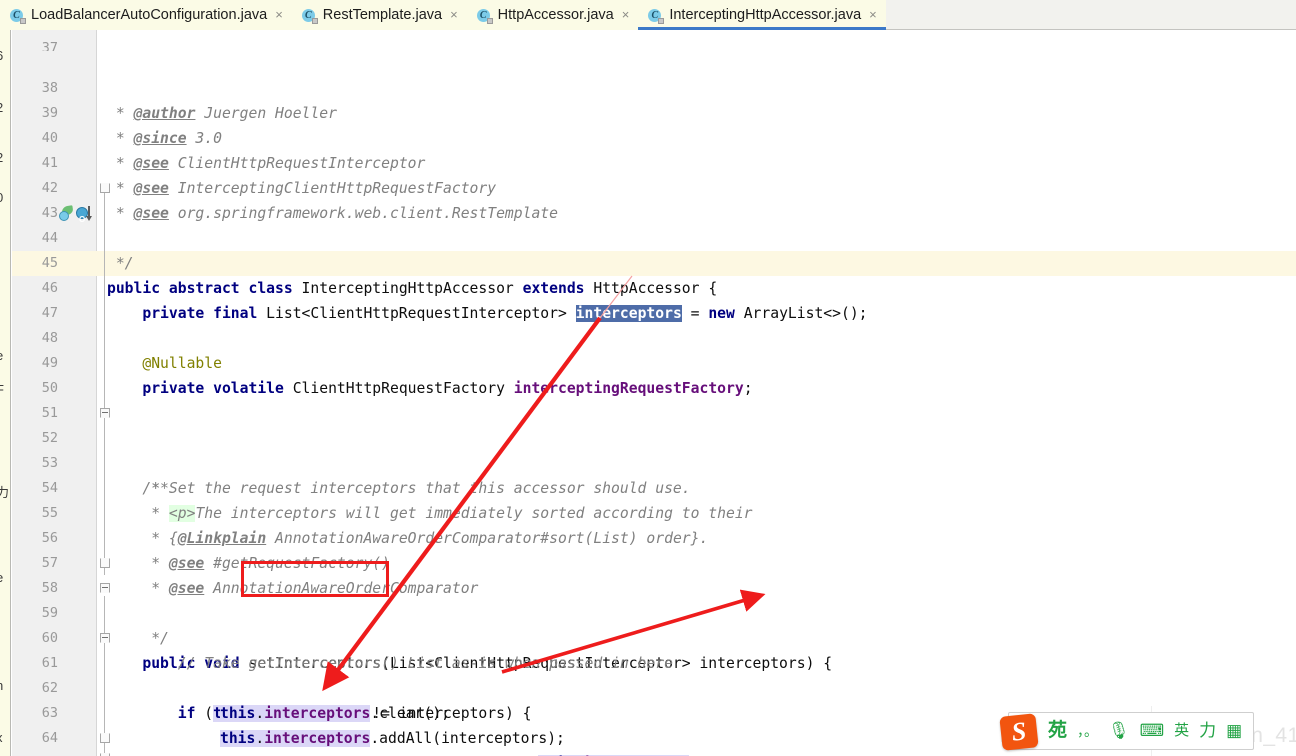 This screenshot has width=1296, height=756. What do you see at coordinates (4, 491) in the screenshot?
I see `strip-fragment: 力` at bounding box center [4, 491].